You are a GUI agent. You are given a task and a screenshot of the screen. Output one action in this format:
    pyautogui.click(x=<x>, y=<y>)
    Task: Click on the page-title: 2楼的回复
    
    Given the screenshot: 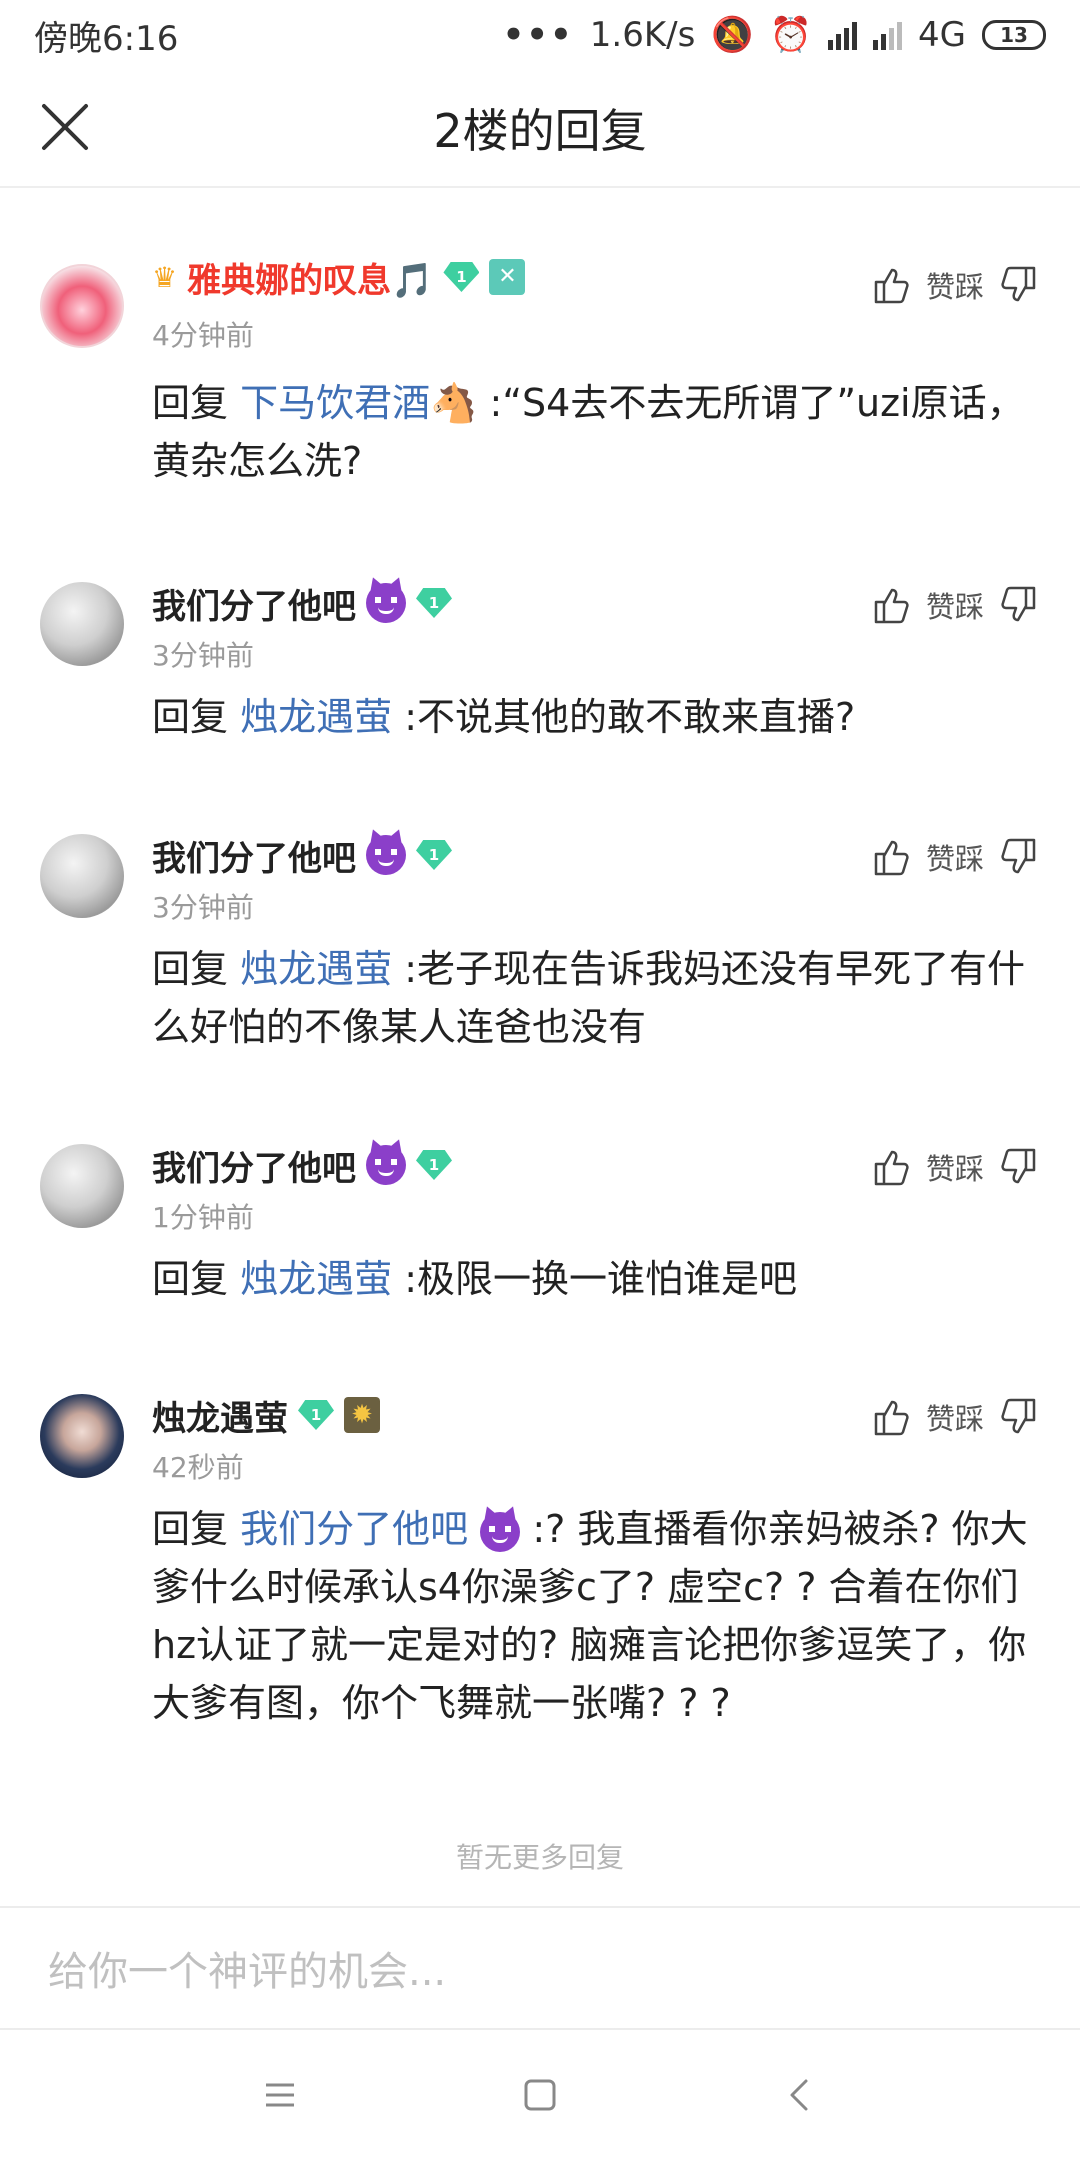 What is the action you would take?
    pyautogui.click(x=540, y=131)
    